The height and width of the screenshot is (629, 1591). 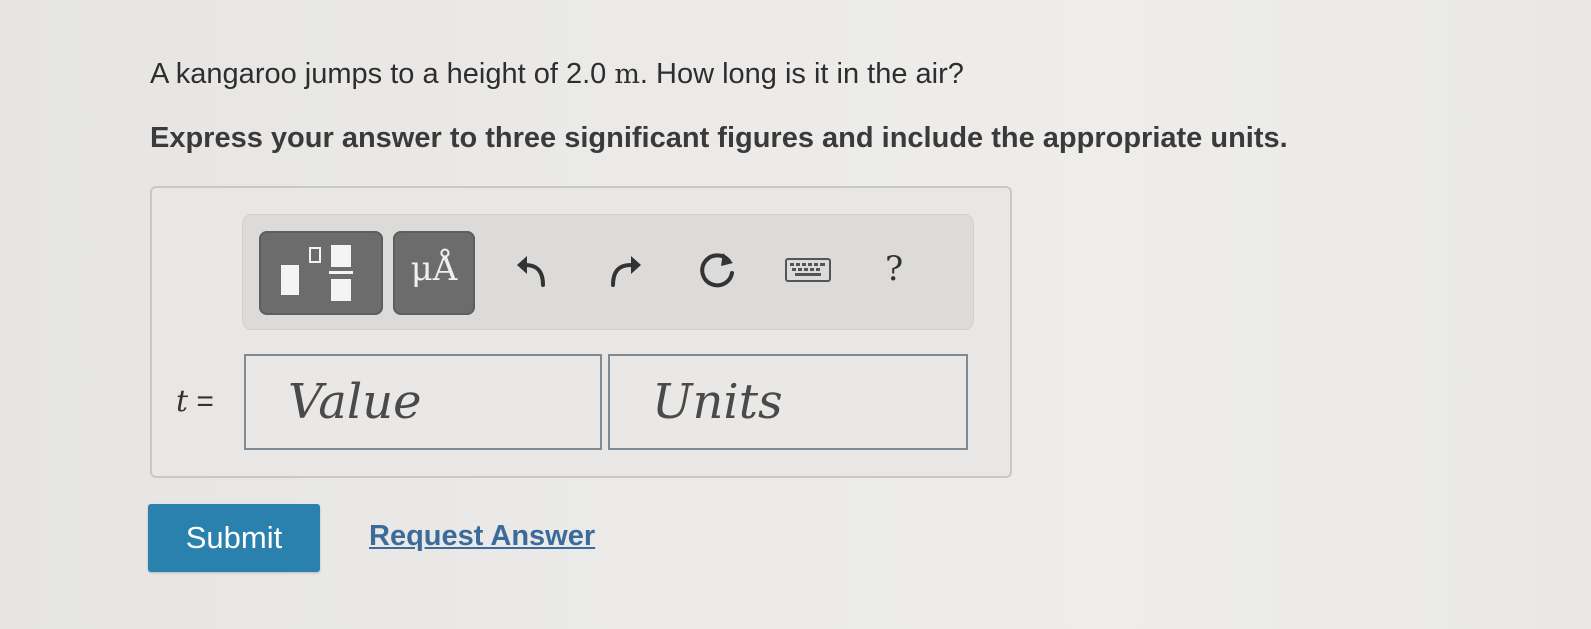 What do you see at coordinates (434, 269) in the screenshot?
I see `units-label: μÅ` at bounding box center [434, 269].